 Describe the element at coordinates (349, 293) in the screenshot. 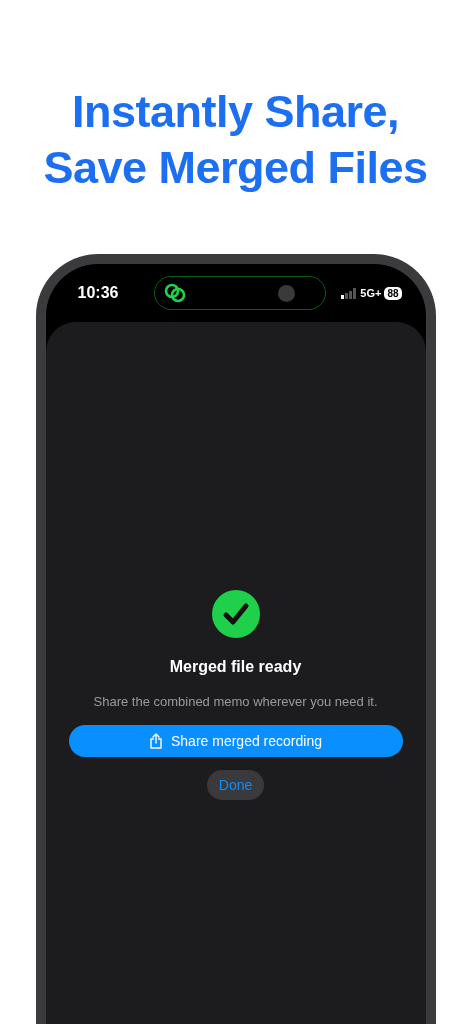

I see `signal-icon` at that location.